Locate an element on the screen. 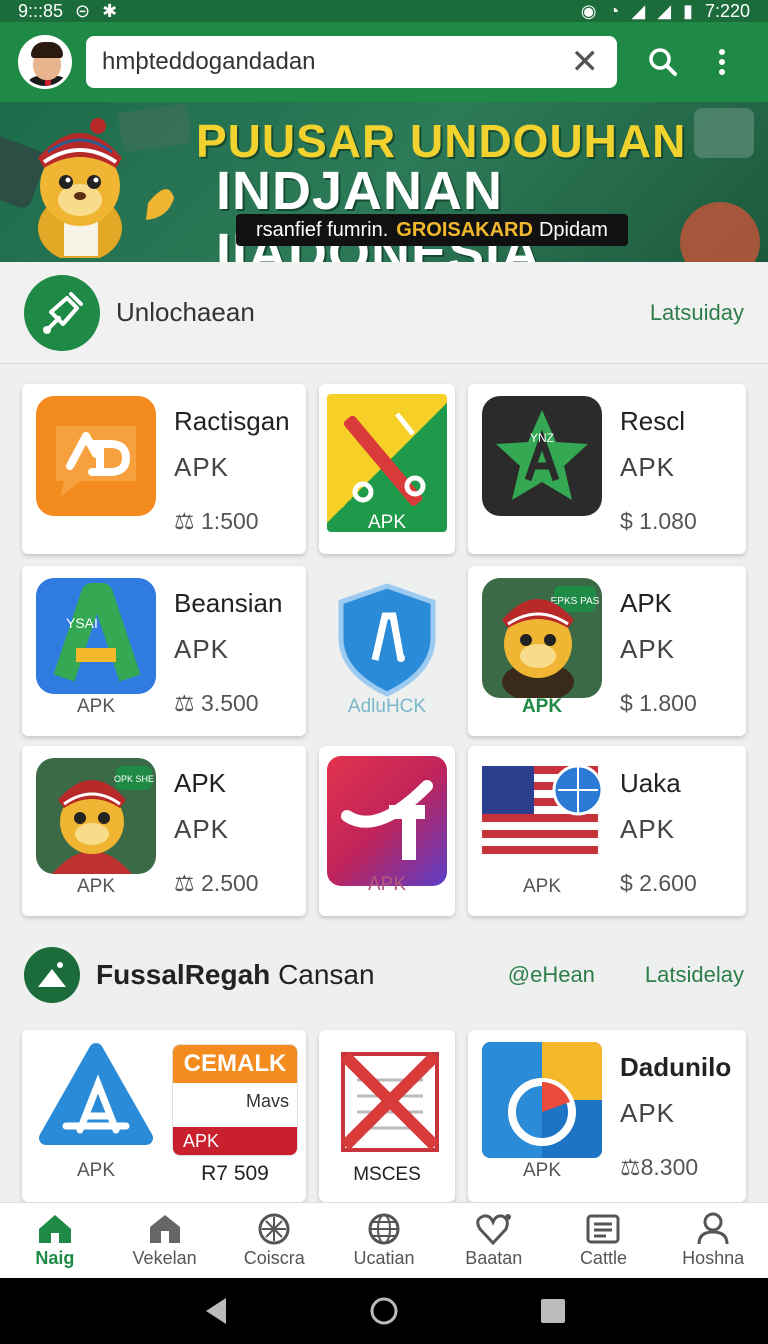 This screenshot has height=1344, width=768. nav-label: Coiscra is located at coordinates (274, 1258).